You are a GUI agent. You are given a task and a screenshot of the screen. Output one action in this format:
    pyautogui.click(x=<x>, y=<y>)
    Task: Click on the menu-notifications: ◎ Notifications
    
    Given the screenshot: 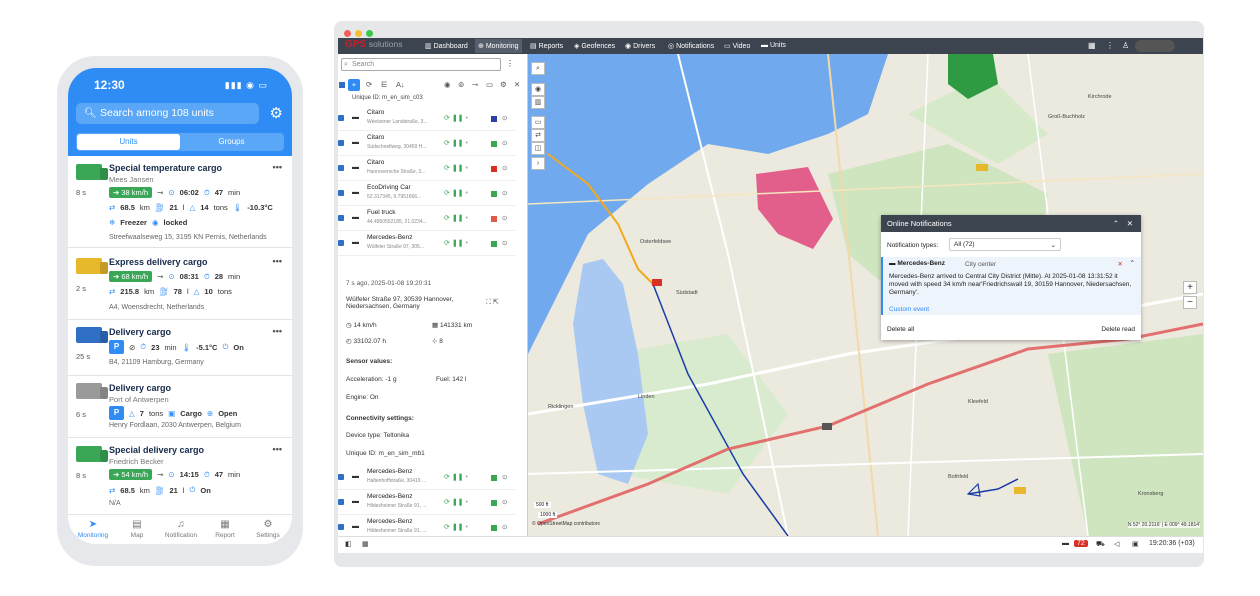 What is the action you would take?
    pyautogui.click(x=691, y=46)
    